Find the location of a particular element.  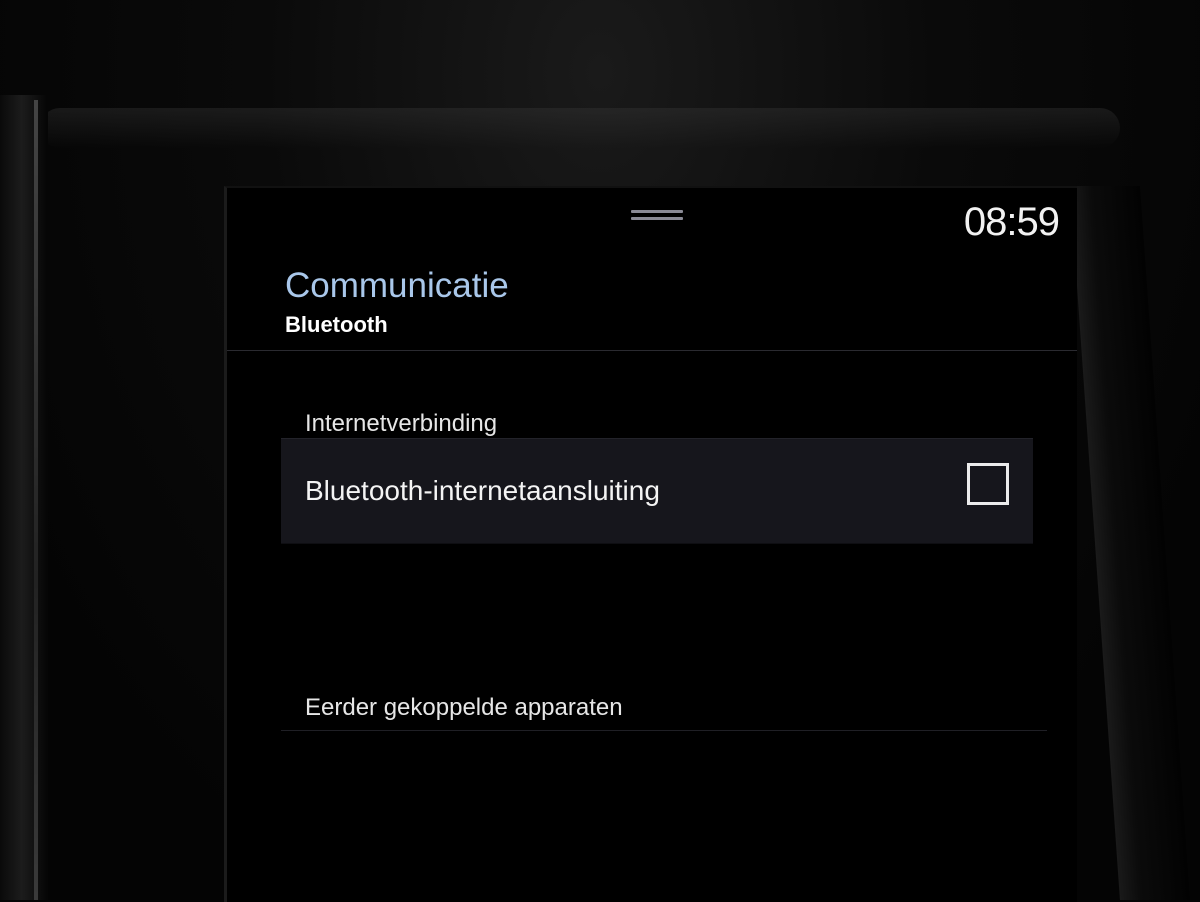

bezel-glare is located at coordinates (580, 128).